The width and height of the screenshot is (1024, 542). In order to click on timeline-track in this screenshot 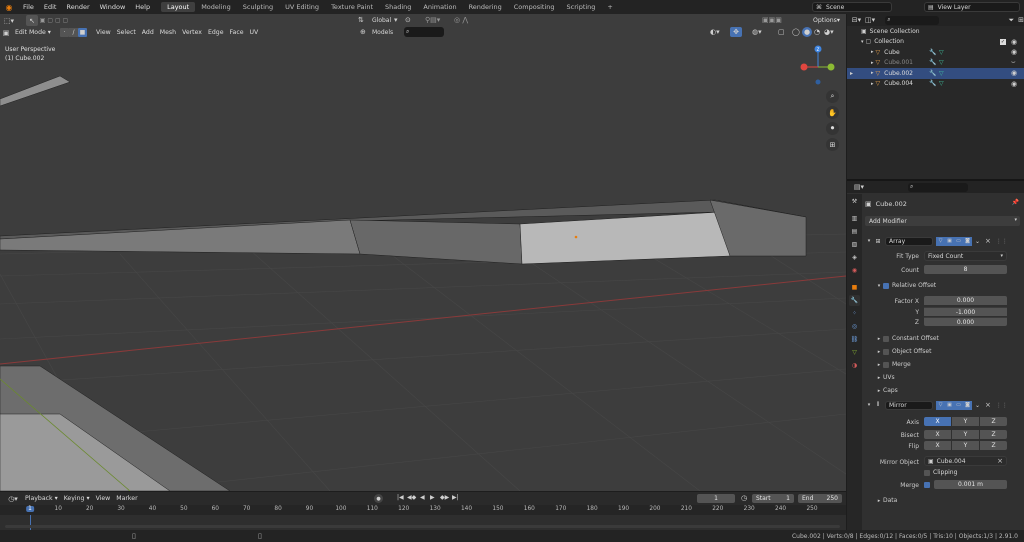, I will do `click(423, 522)`.